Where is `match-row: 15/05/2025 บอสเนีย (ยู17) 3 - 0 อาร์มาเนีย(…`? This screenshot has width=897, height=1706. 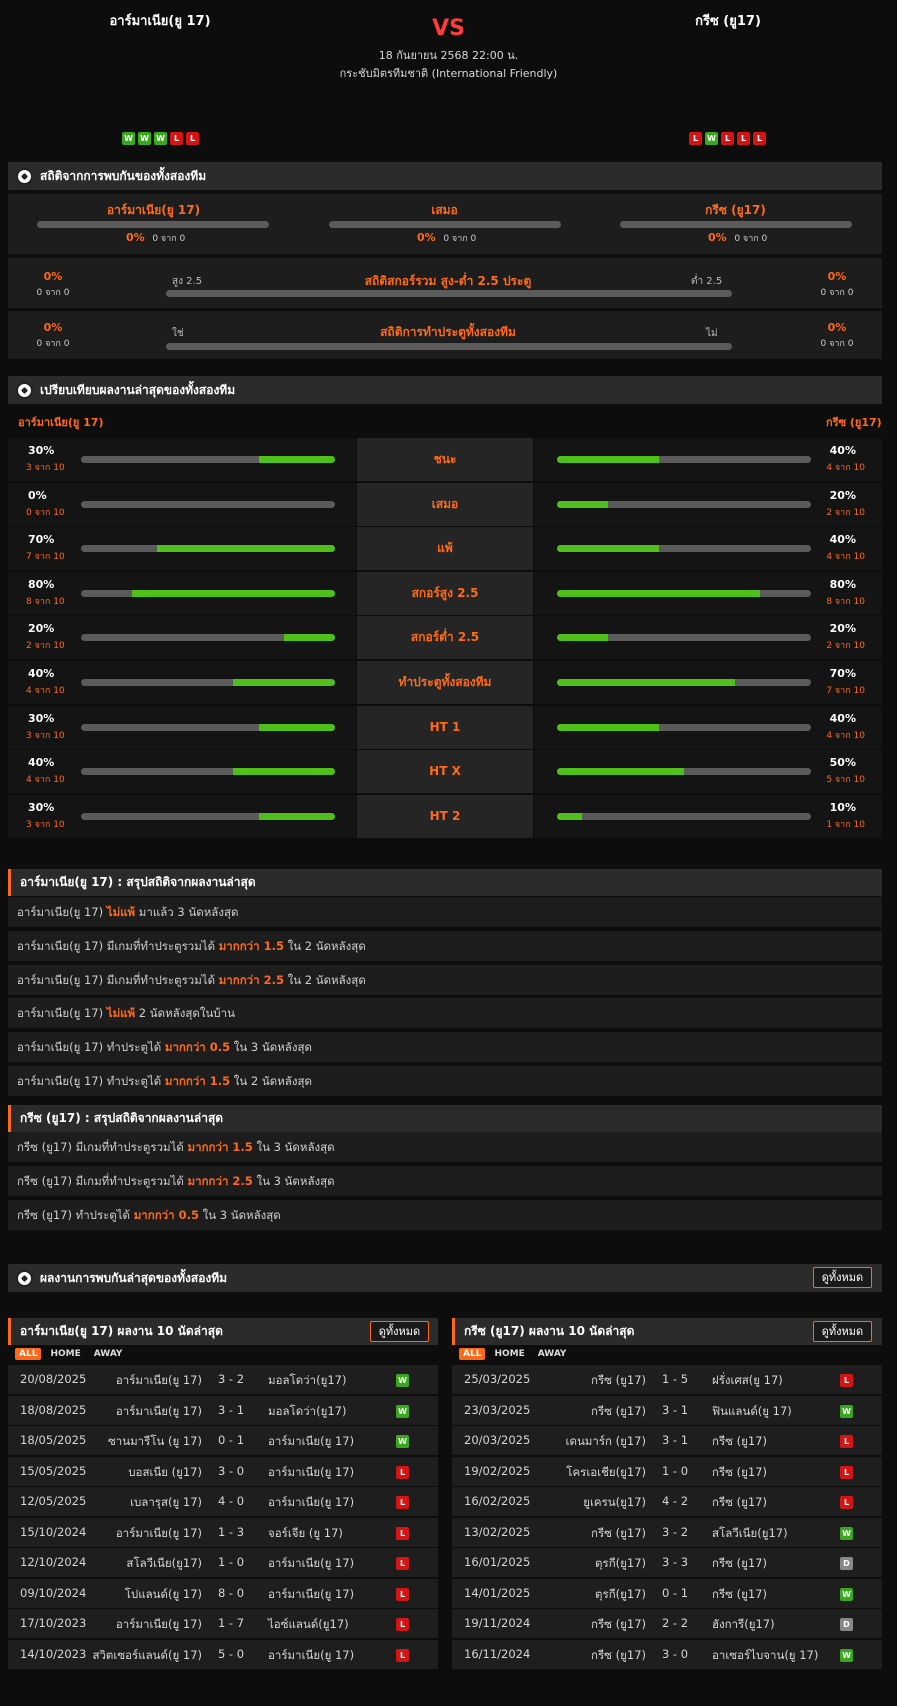 match-row: 15/05/2025 บอสเนีย (ยู17) 3 - 0 อาร์มาเนีย(… is located at coordinates (223, 1471).